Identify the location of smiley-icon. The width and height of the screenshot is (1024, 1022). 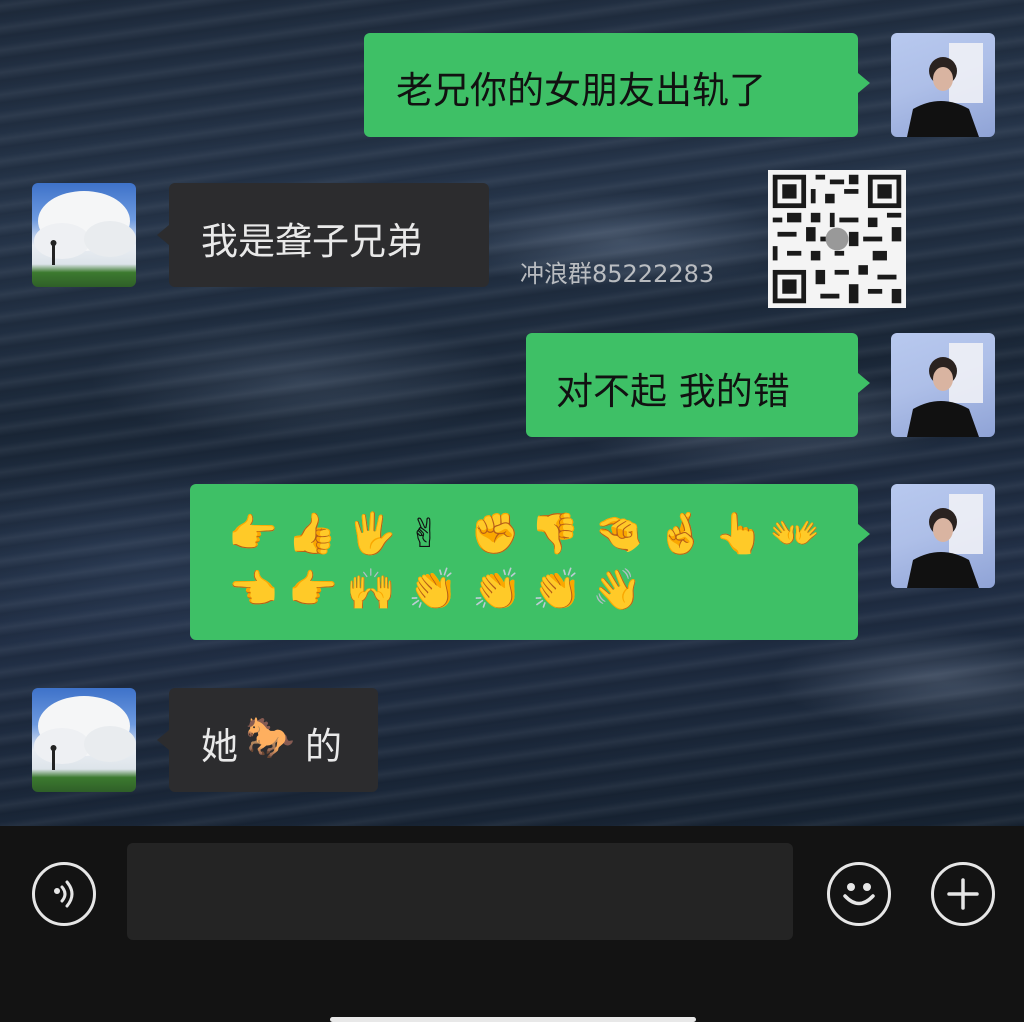
(859, 894).